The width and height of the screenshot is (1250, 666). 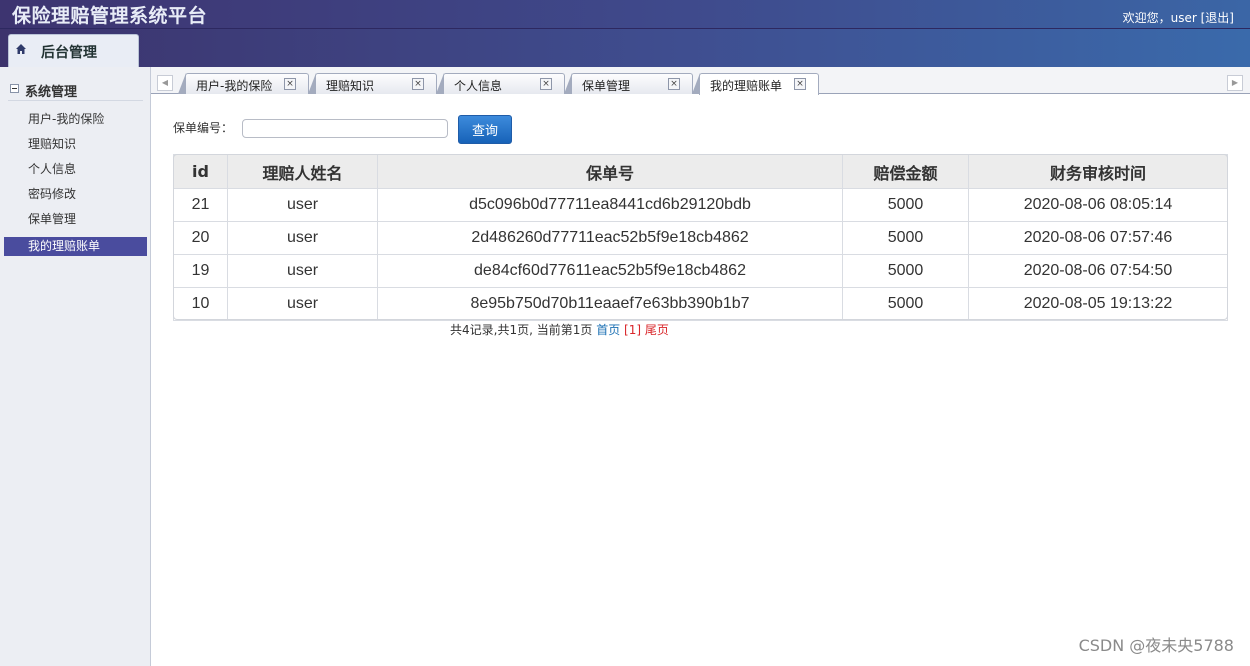 I want to click on cell-audit-time: 2020-08-06 07:54:50, so click(x=1098, y=271).